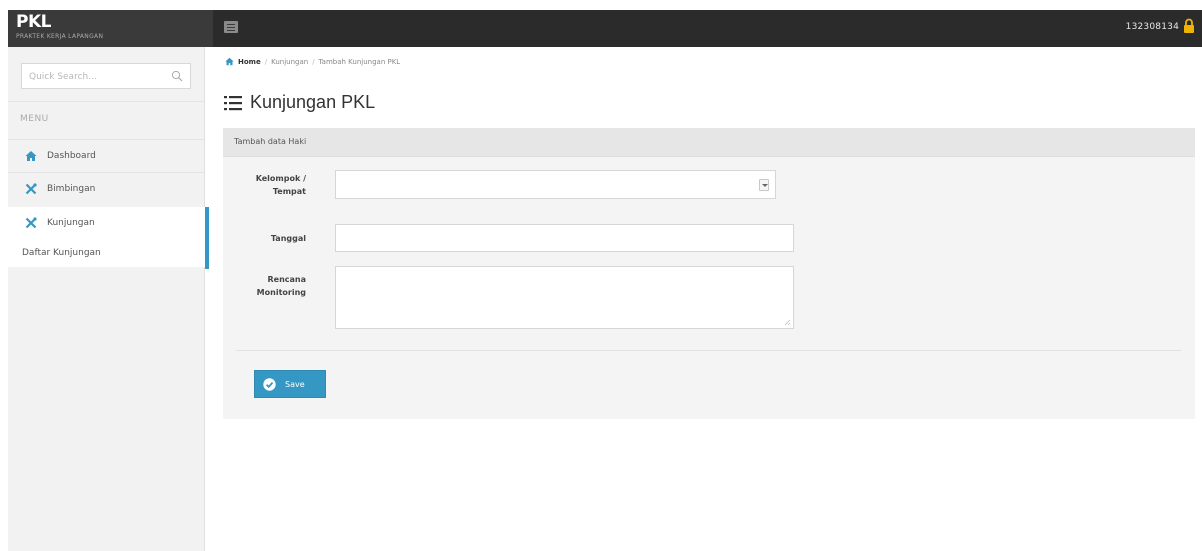  Describe the element at coordinates (1152, 27) in the screenshot. I see `user-id-label: 132308134` at that location.